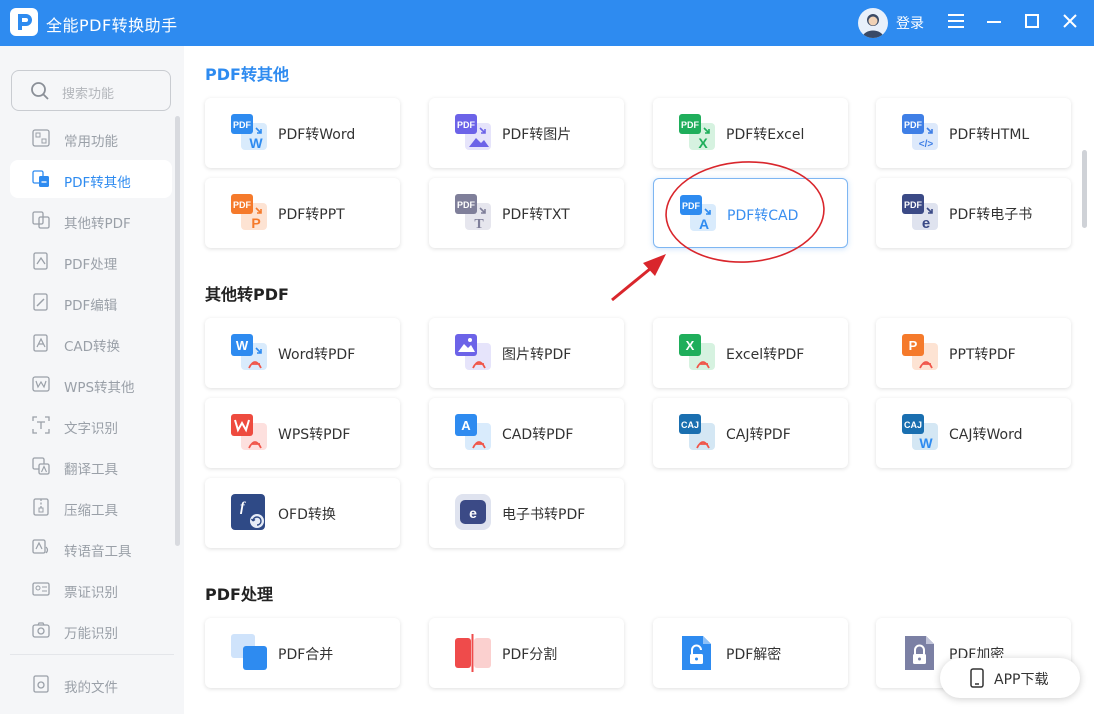 The width and height of the screenshot is (1094, 714). I want to click on card-label: CAD转PDF, so click(538, 435).